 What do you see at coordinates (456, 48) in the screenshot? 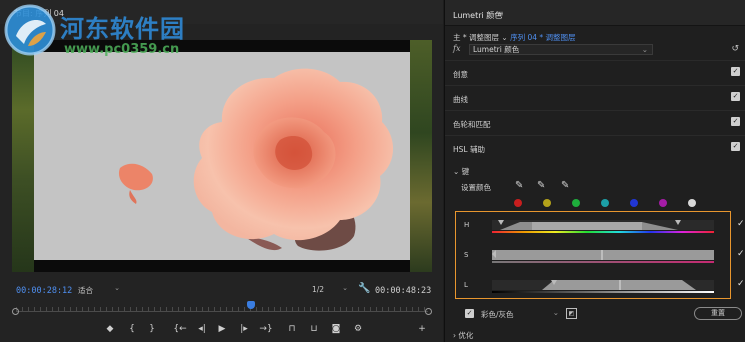
I see `fx-badge: fx` at bounding box center [456, 48].